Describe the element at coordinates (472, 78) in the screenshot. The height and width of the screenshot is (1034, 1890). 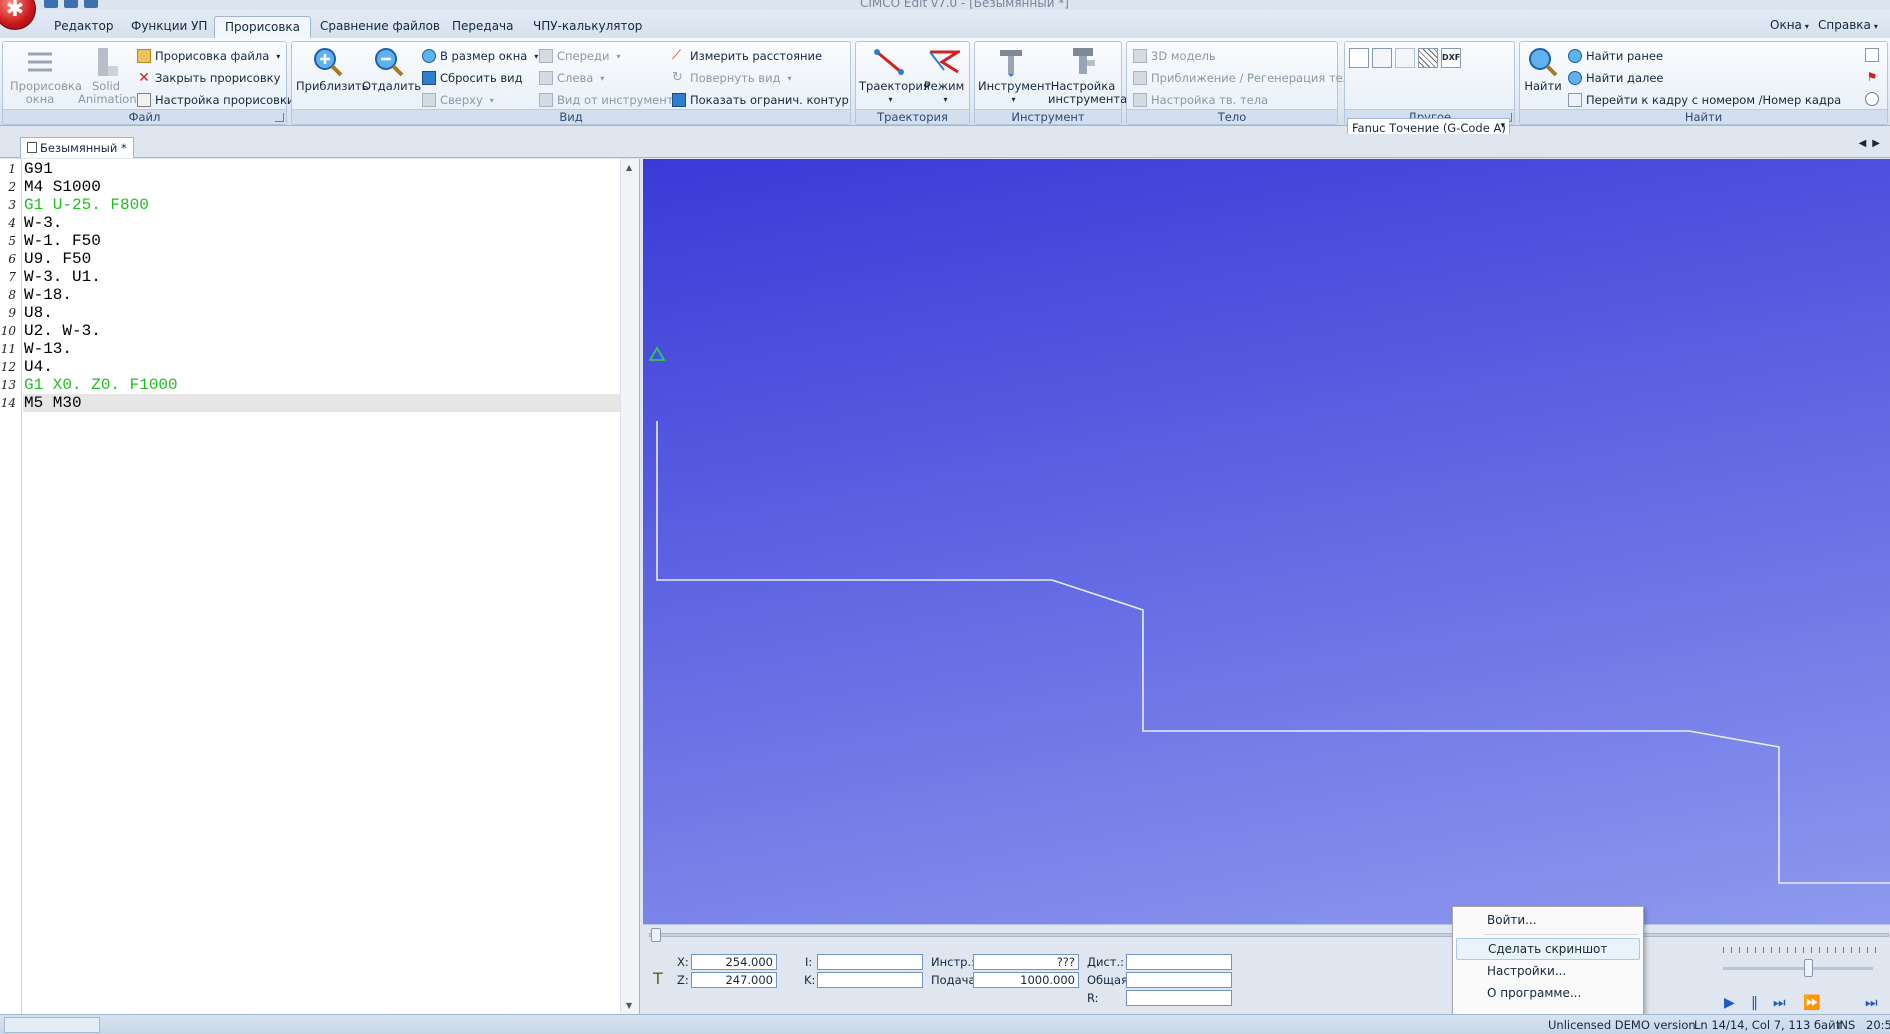
I see `reset-view-button: Сбросить вид` at that location.